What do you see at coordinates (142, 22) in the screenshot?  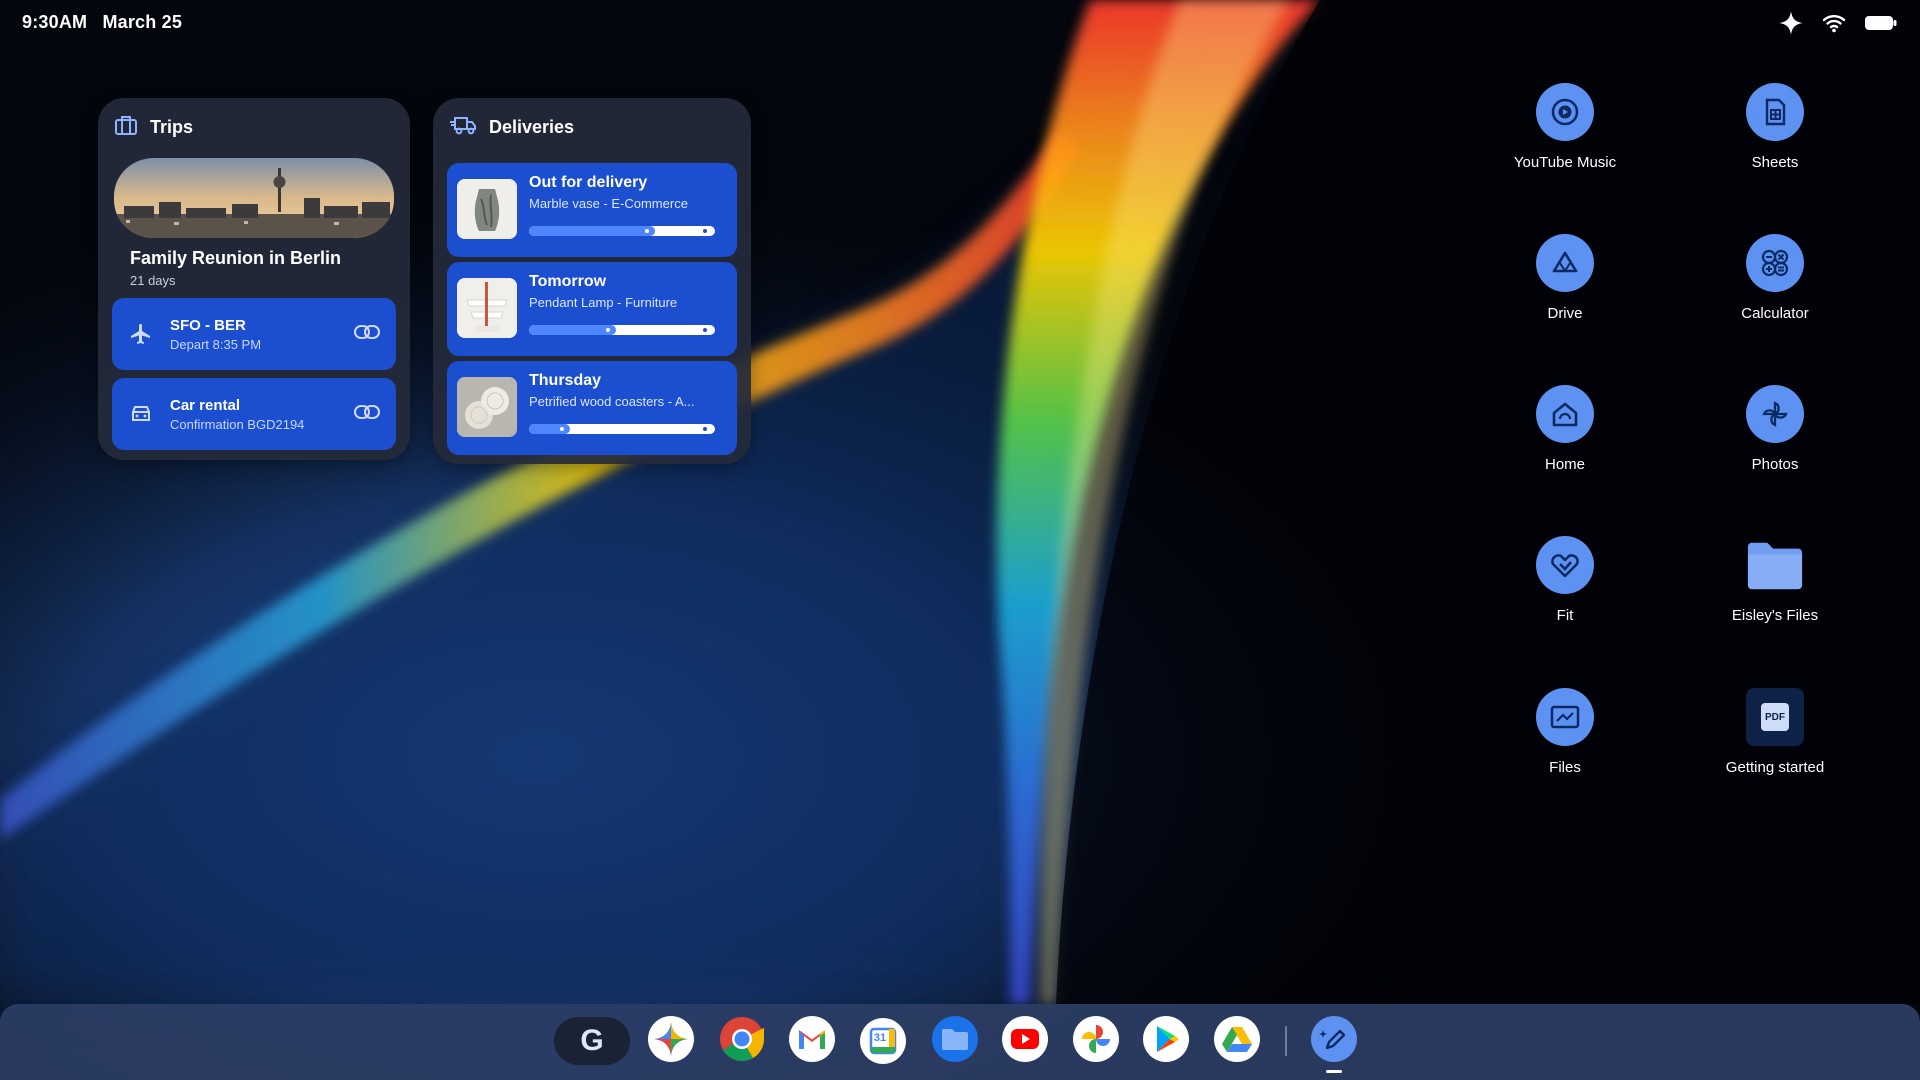 I see `status-date: March 25` at bounding box center [142, 22].